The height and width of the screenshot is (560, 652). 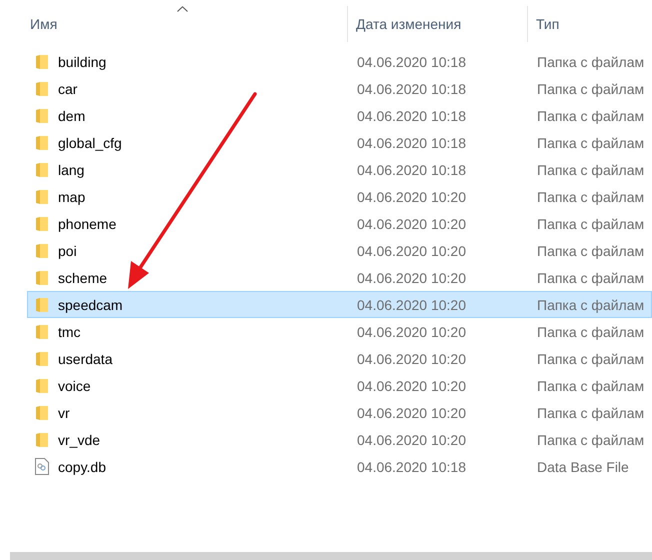 What do you see at coordinates (339, 385) in the screenshot?
I see `file-row: voice 04.06.2020 10:20 Папка с файлам` at bounding box center [339, 385].